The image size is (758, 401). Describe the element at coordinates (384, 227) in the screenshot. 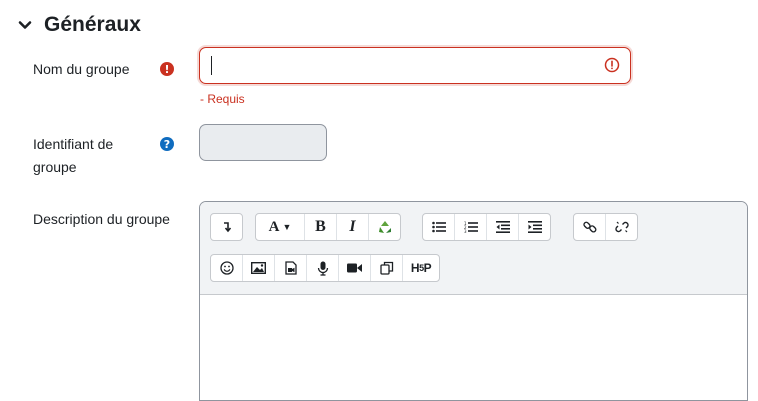

I see `recycle-icon` at that location.